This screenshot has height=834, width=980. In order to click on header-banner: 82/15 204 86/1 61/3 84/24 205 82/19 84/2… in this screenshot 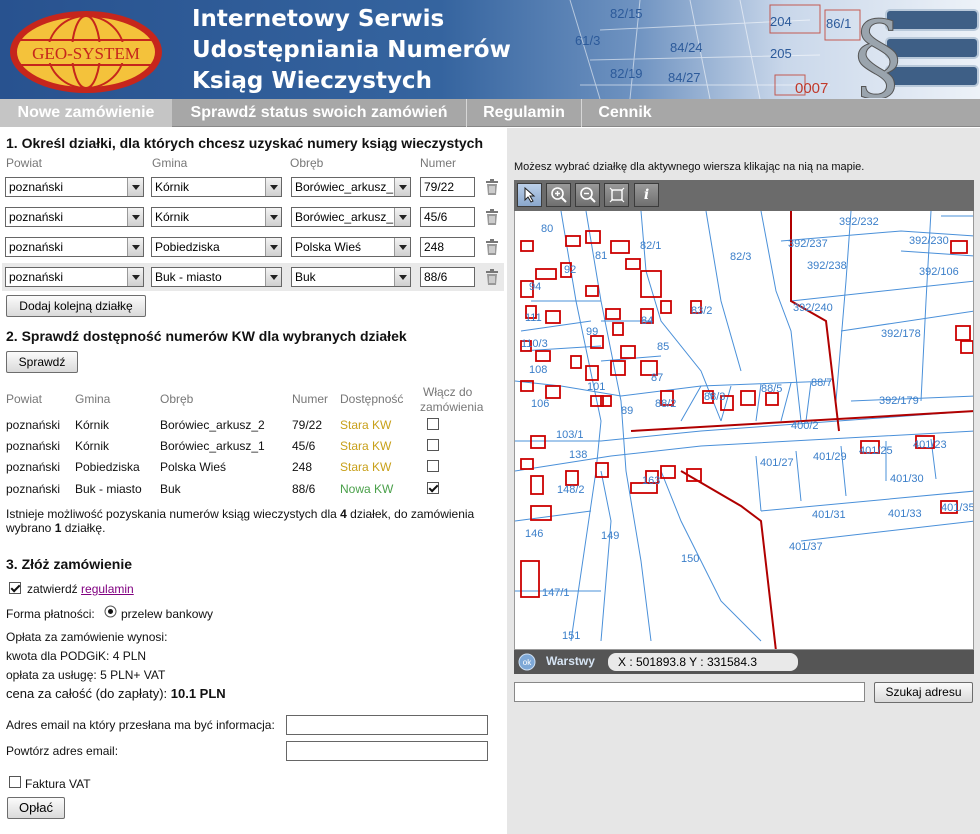, I will do `click(490, 49)`.